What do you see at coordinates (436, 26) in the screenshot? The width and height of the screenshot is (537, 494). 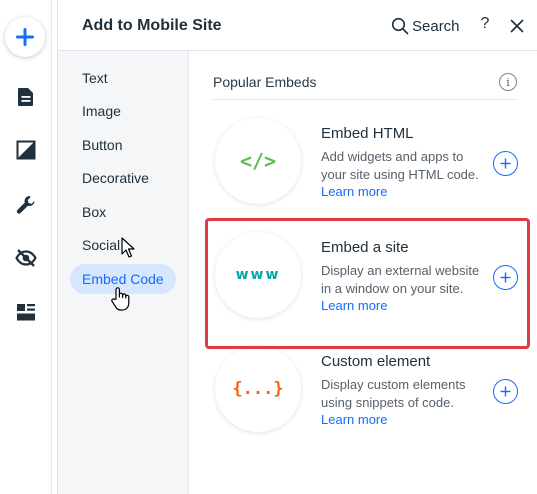 I see `search-label: Search` at bounding box center [436, 26].